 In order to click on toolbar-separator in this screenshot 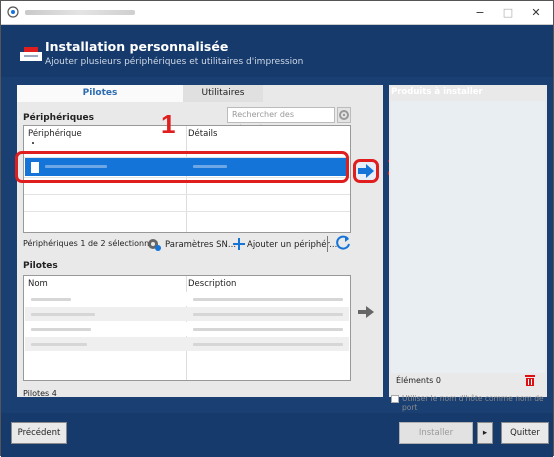, I will do `click(327, 244)`.